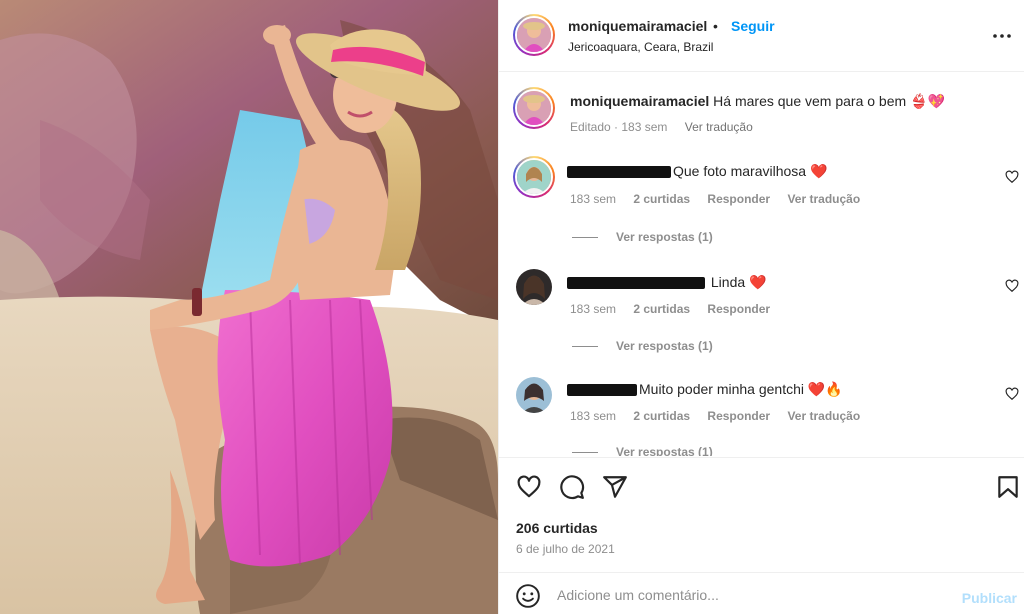 This screenshot has height=614, width=1024. Describe the element at coordinates (747, 595) in the screenshot. I see `comment-input` at that location.